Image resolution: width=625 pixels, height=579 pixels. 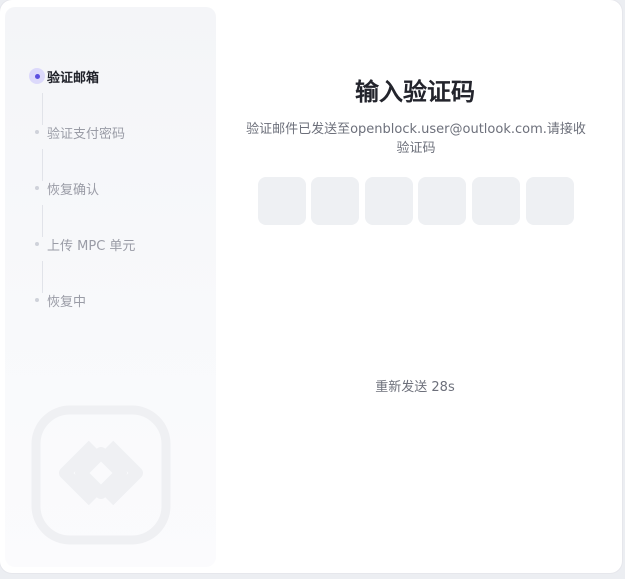 I want to click on page-title: 输入验证码, so click(x=415, y=92).